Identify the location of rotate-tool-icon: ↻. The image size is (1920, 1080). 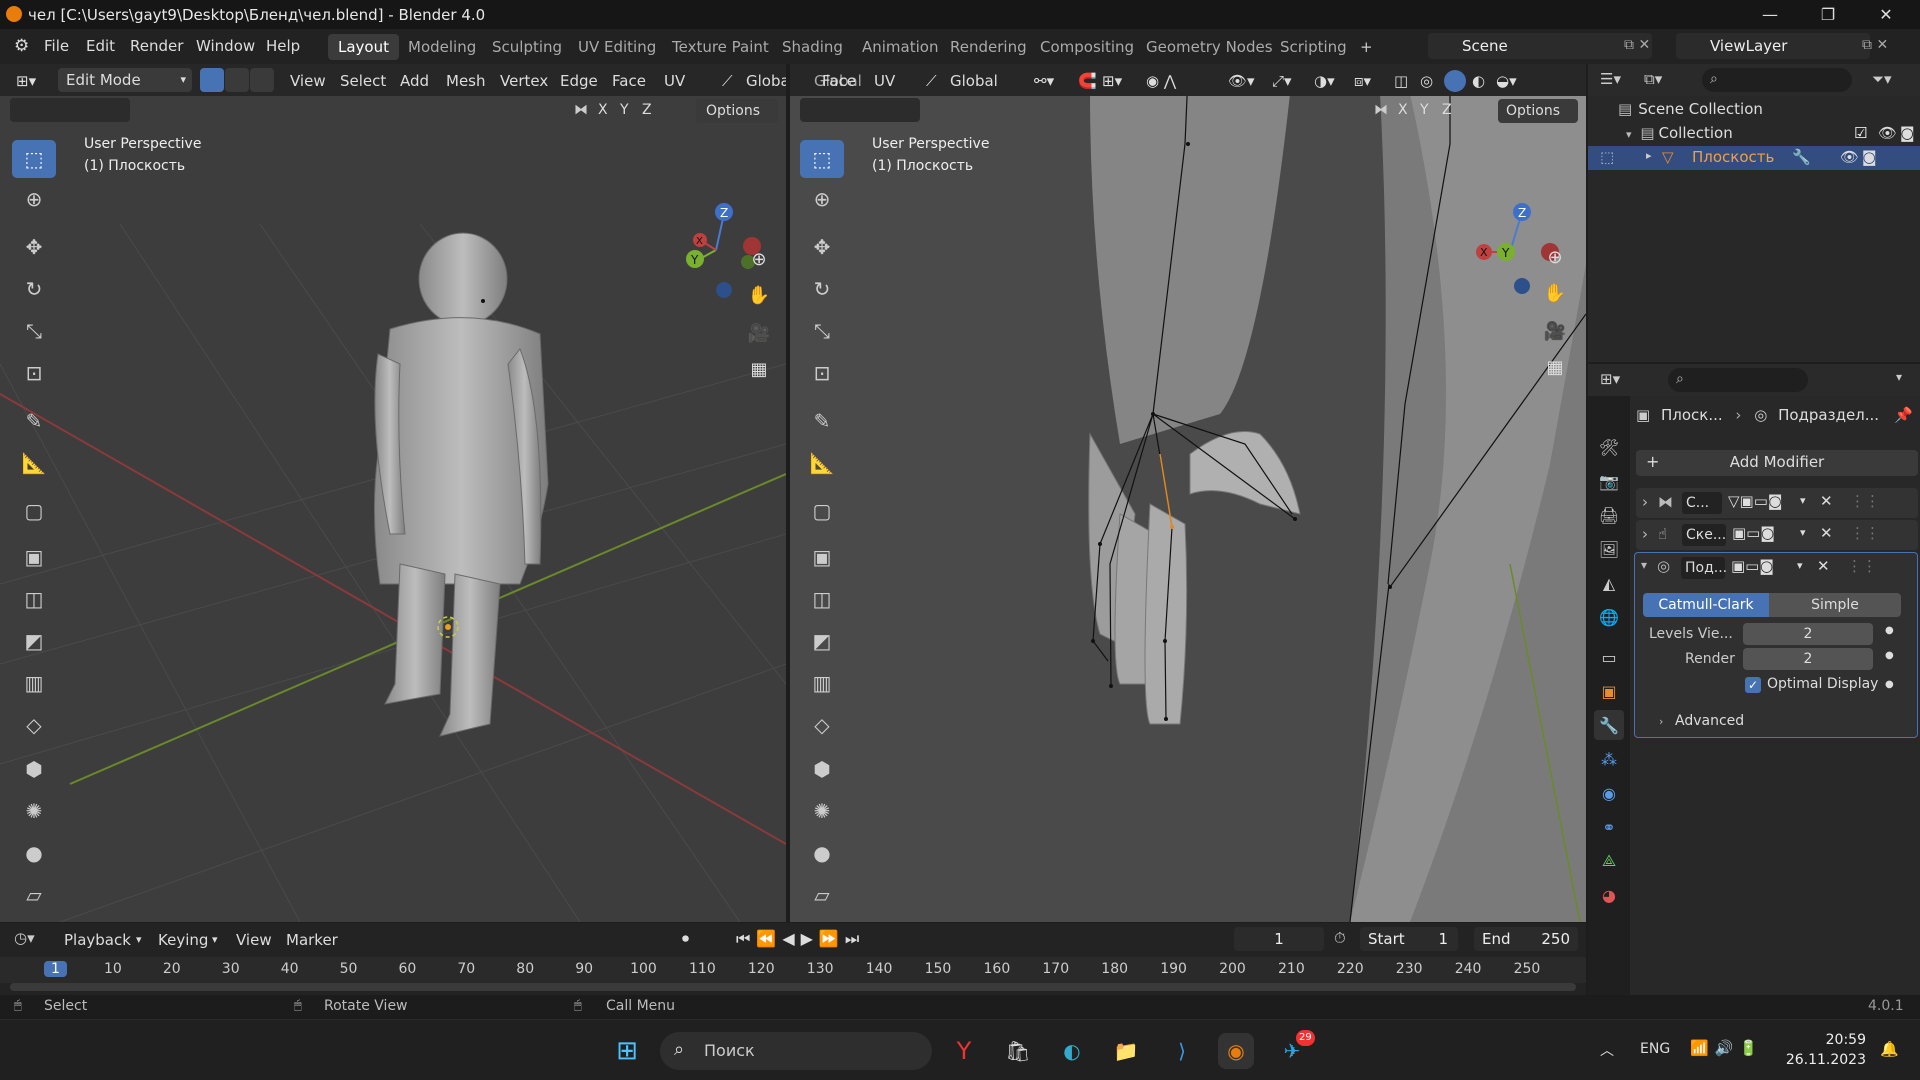
(34, 289).